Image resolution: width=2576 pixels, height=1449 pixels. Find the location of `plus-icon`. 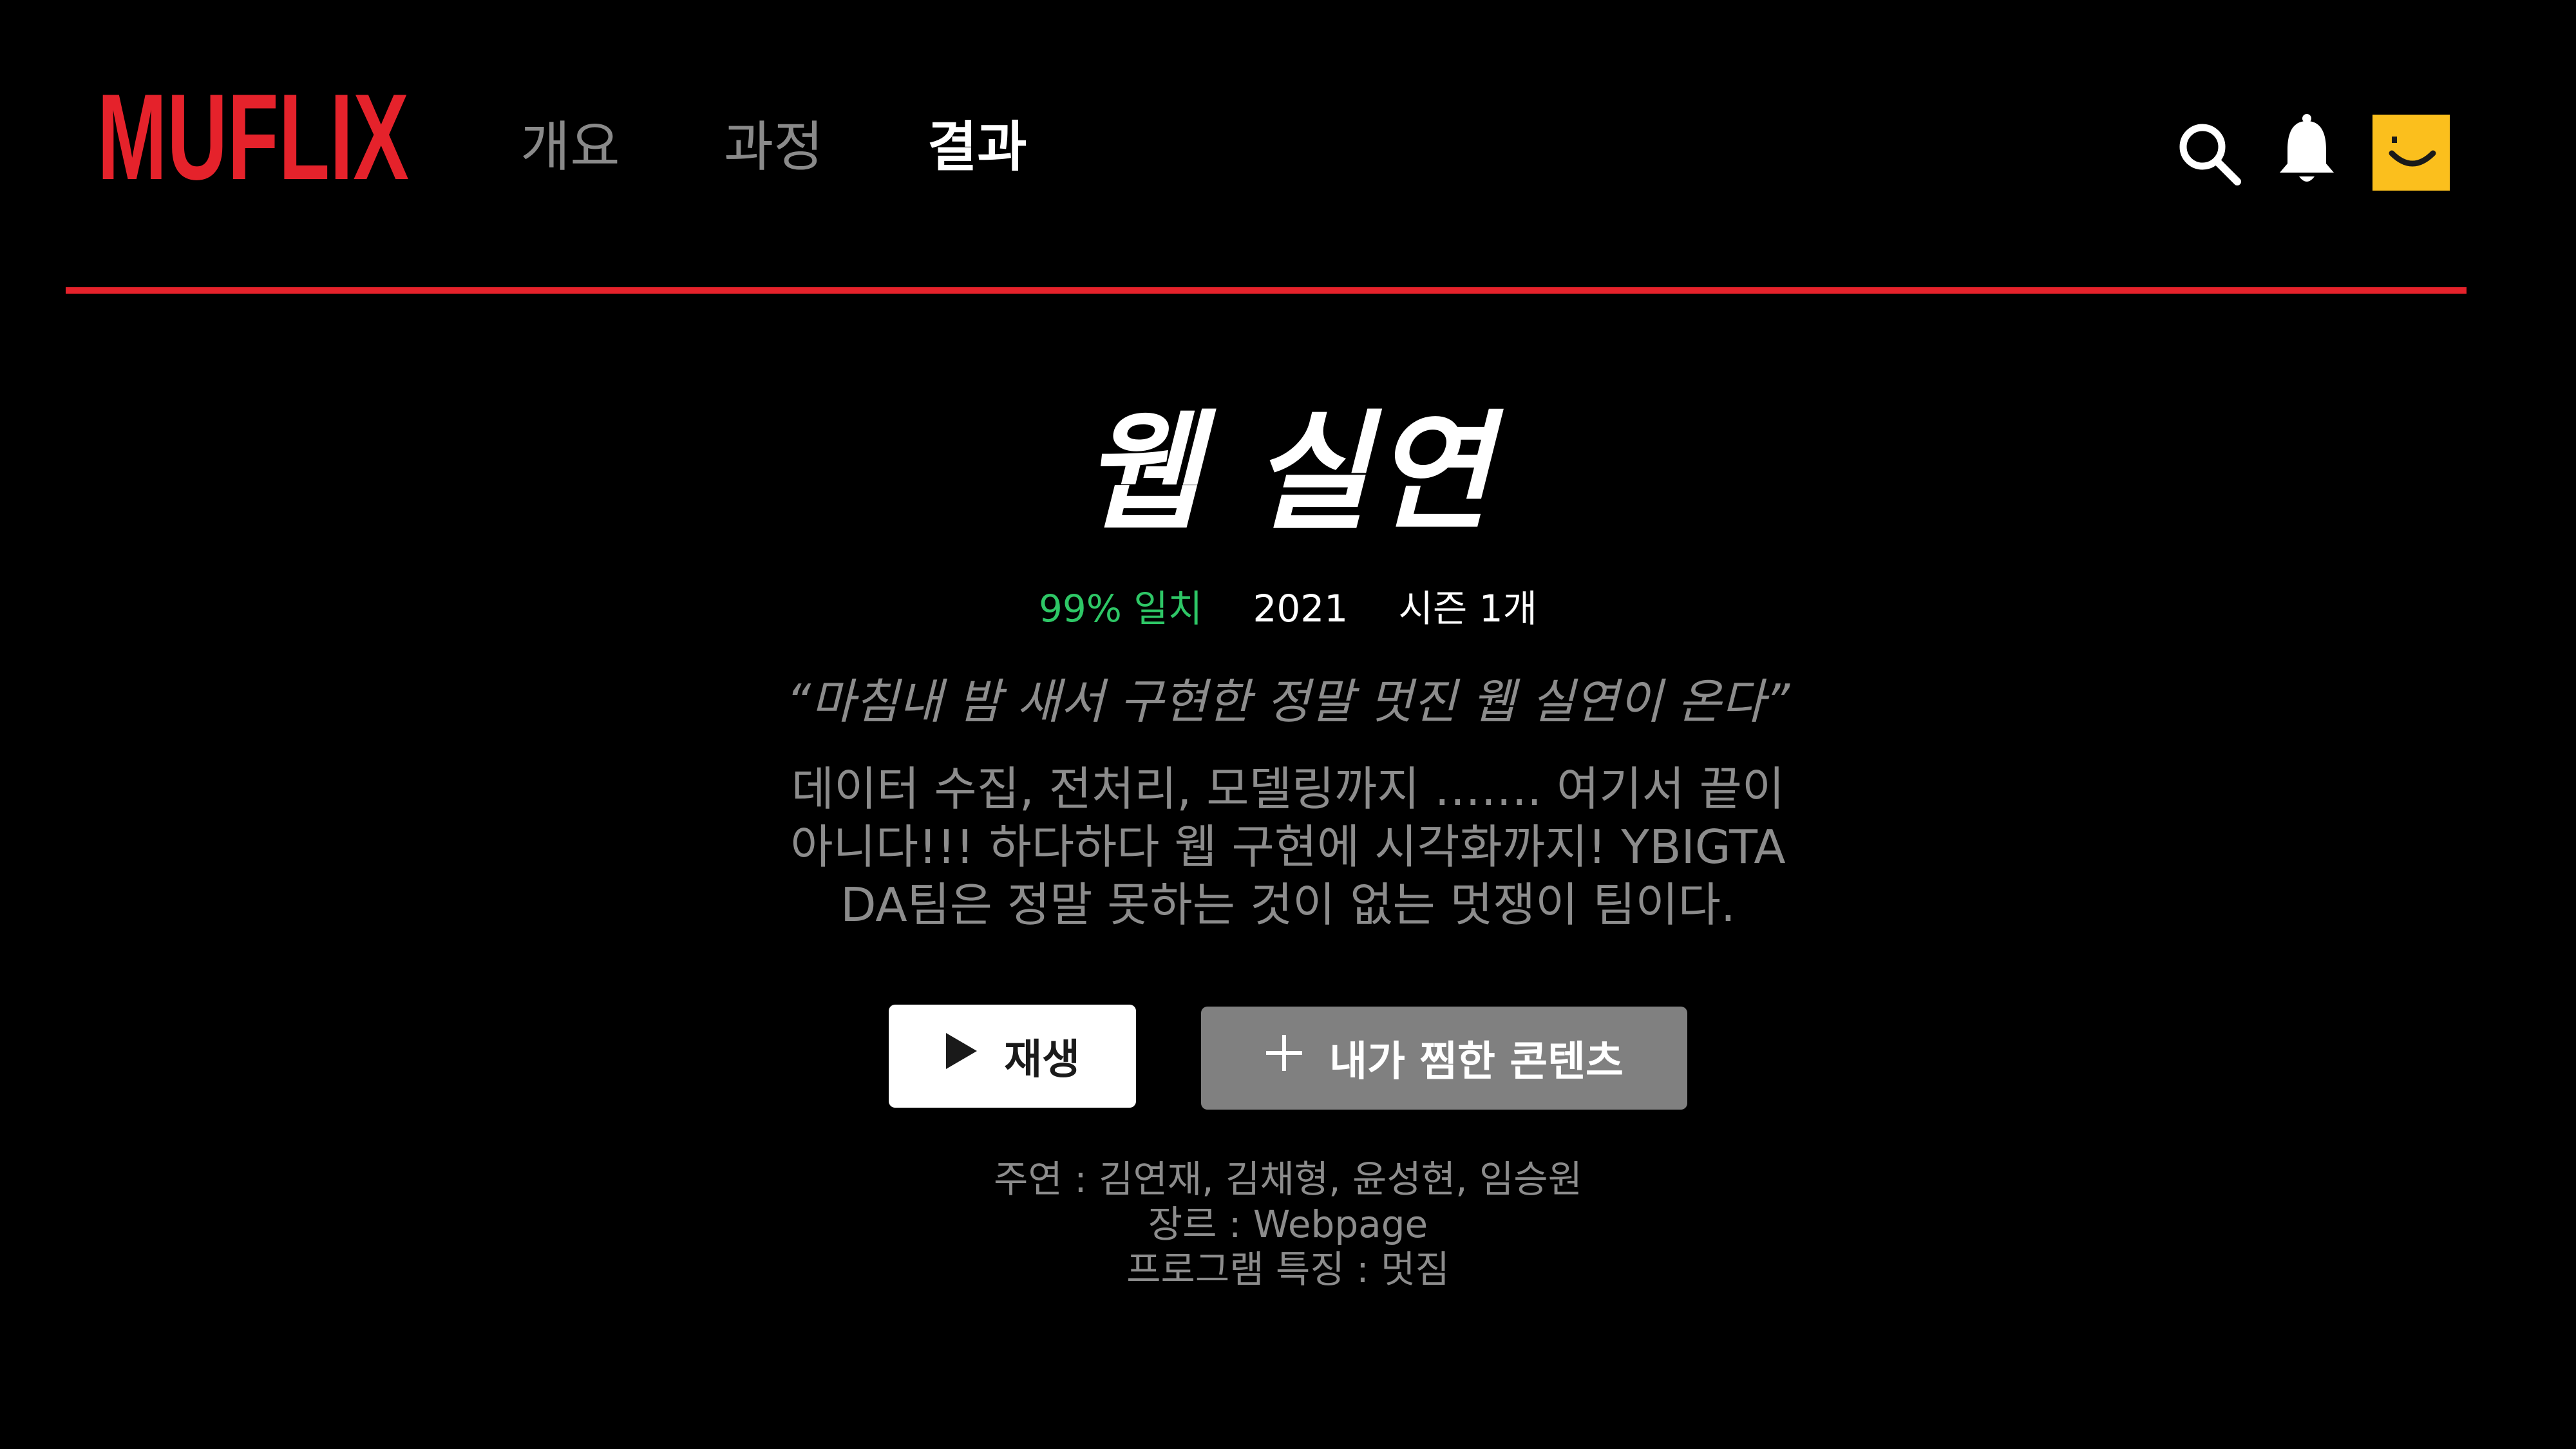

plus-icon is located at coordinates (1284, 1059).